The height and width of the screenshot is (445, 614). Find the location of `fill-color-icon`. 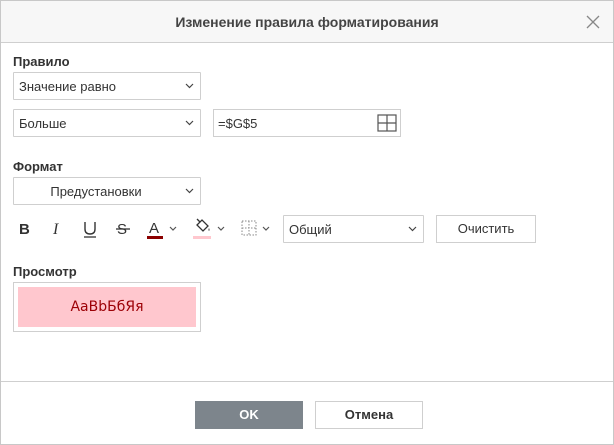

fill-color-icon is located at coordinates (209, 229).